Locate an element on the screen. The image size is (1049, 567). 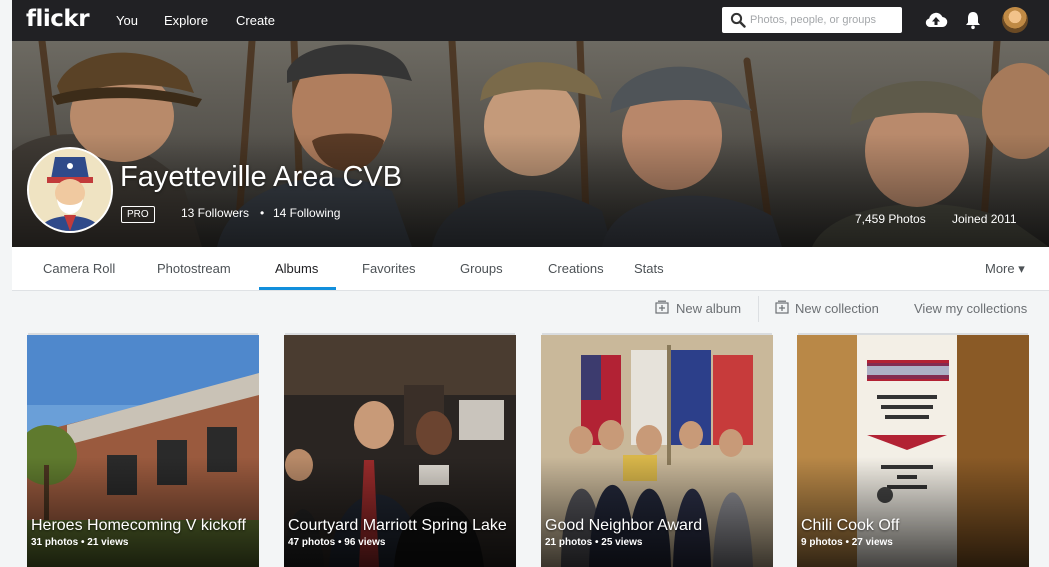
user-avatar is located at coordinates (1015, 20).